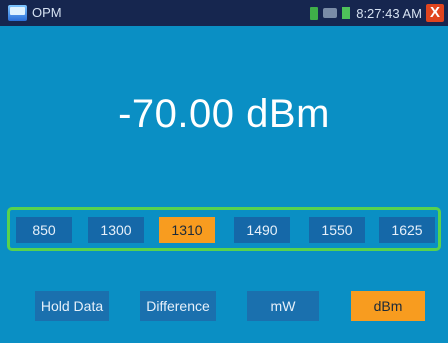 Image resolution: width=448 pixels, height=343 pixels. What do you see at coordinates (224, 229) in the screenshot?
I see `wavelength-selector` at bounding box center [224, 229].